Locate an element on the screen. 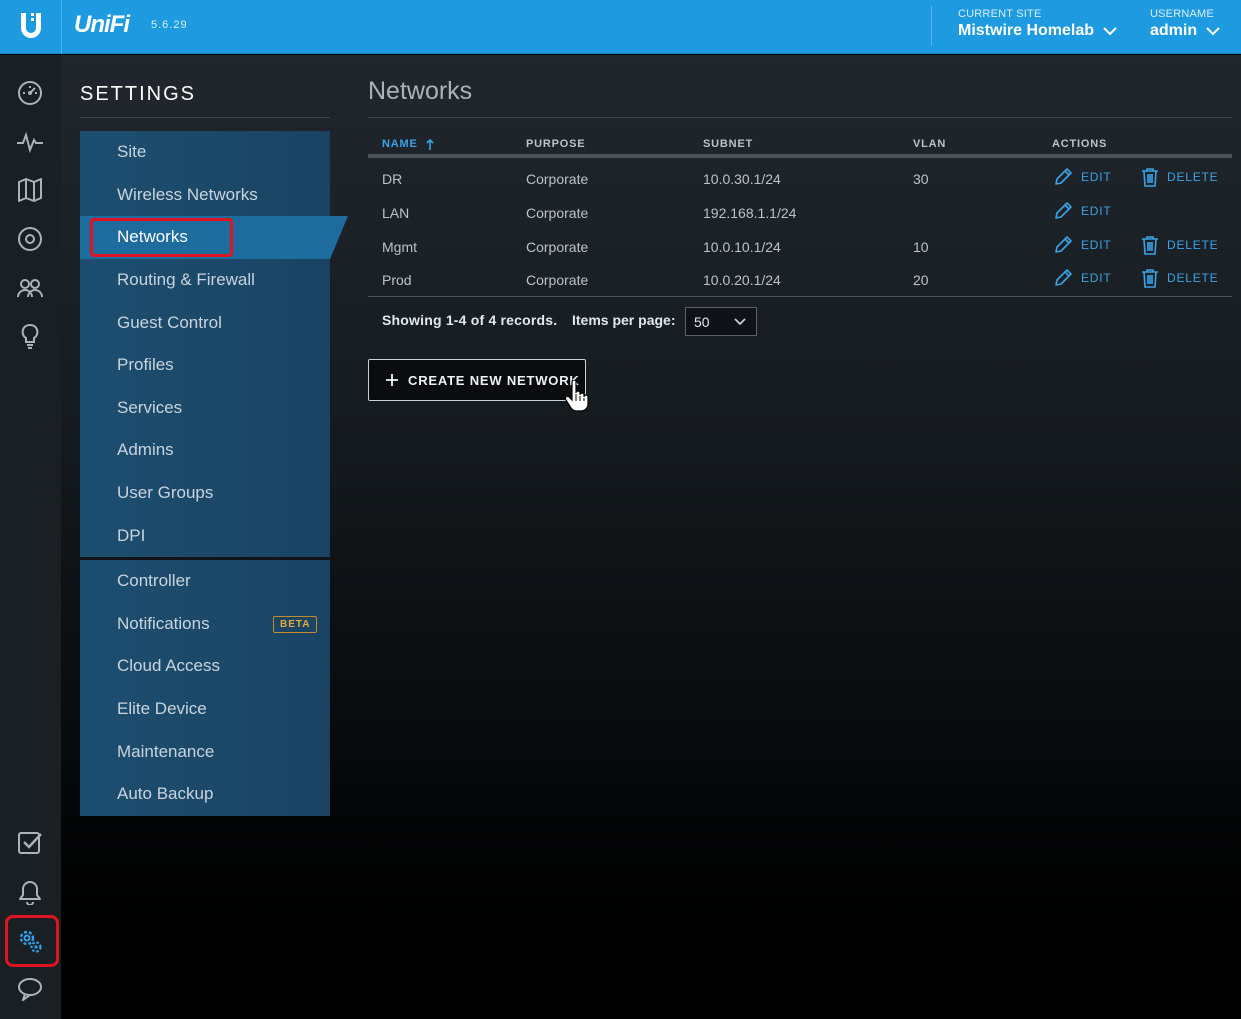  menu-item-label: Cloud Access is located at coordinates (168, 666).